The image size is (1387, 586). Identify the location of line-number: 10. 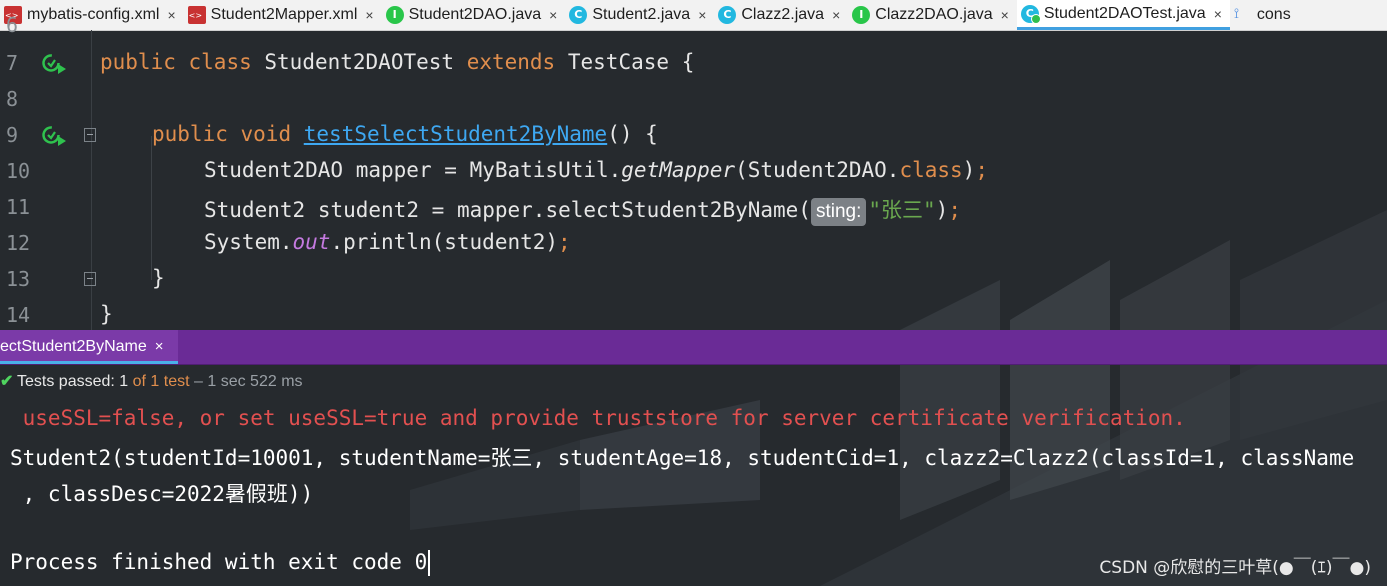
(18, 171).